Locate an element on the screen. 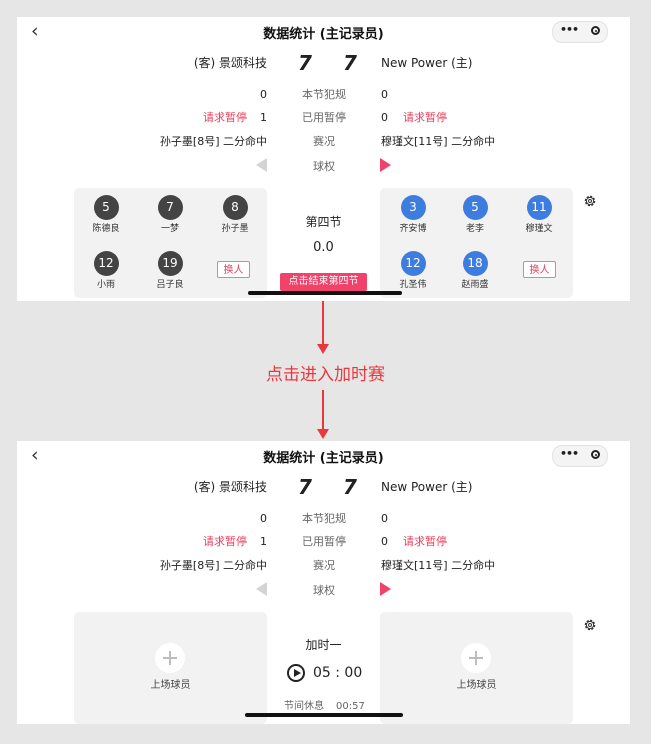 This screenshot has width=651, height=744. break-timer: 00:57 is located at coordinates (350, 706).